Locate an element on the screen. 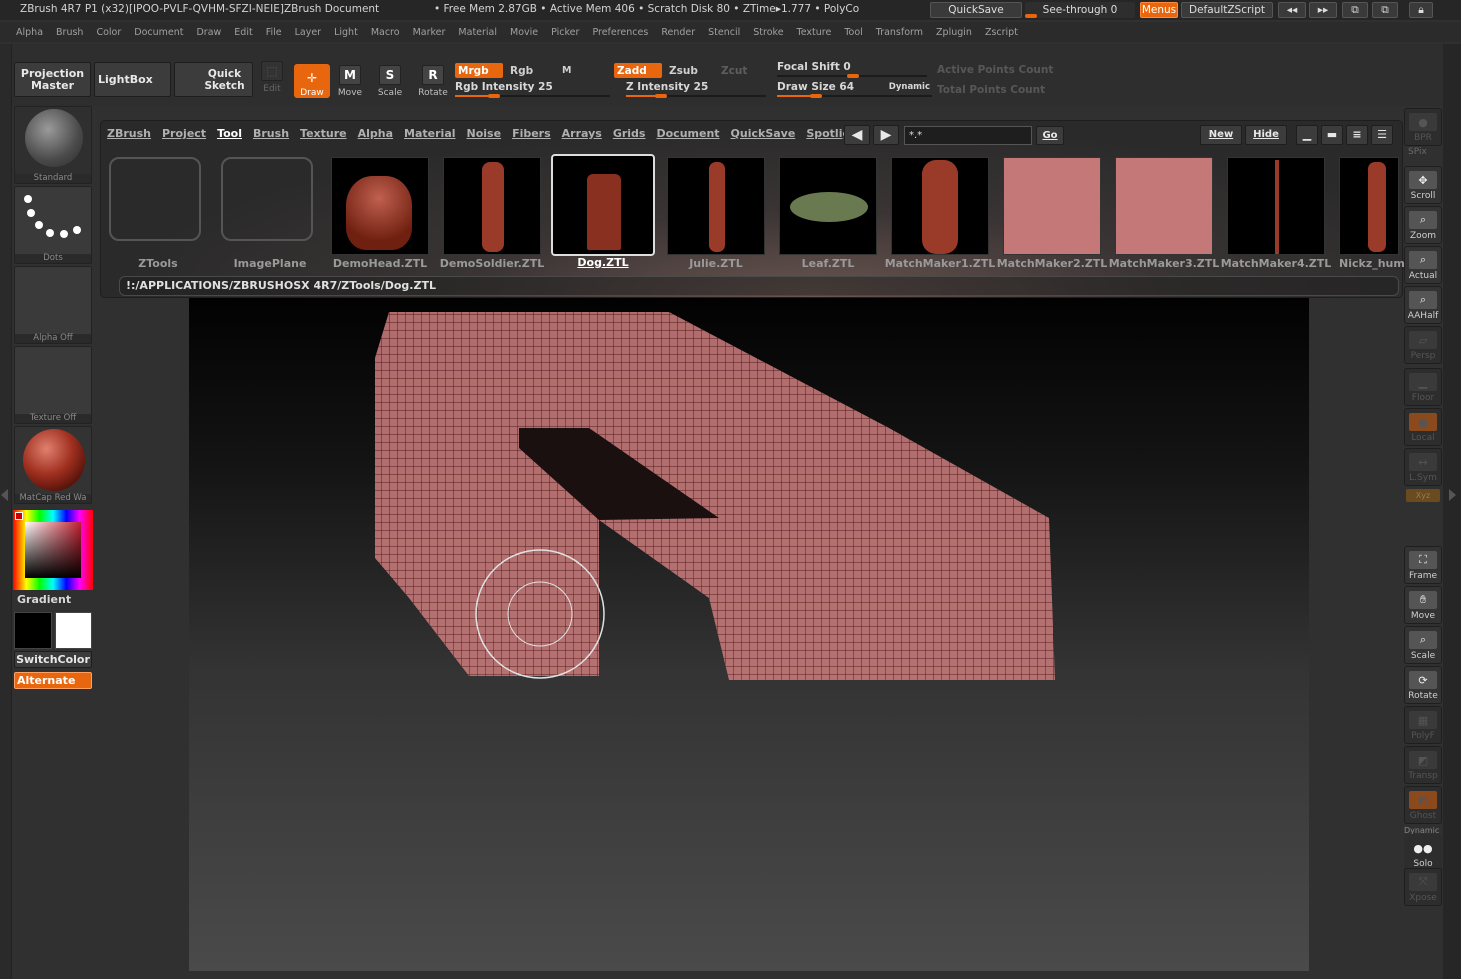 This screenshot has width=1461, height=979. scroll-button: ✥ Scroll is located at coordinates (1423, 185).